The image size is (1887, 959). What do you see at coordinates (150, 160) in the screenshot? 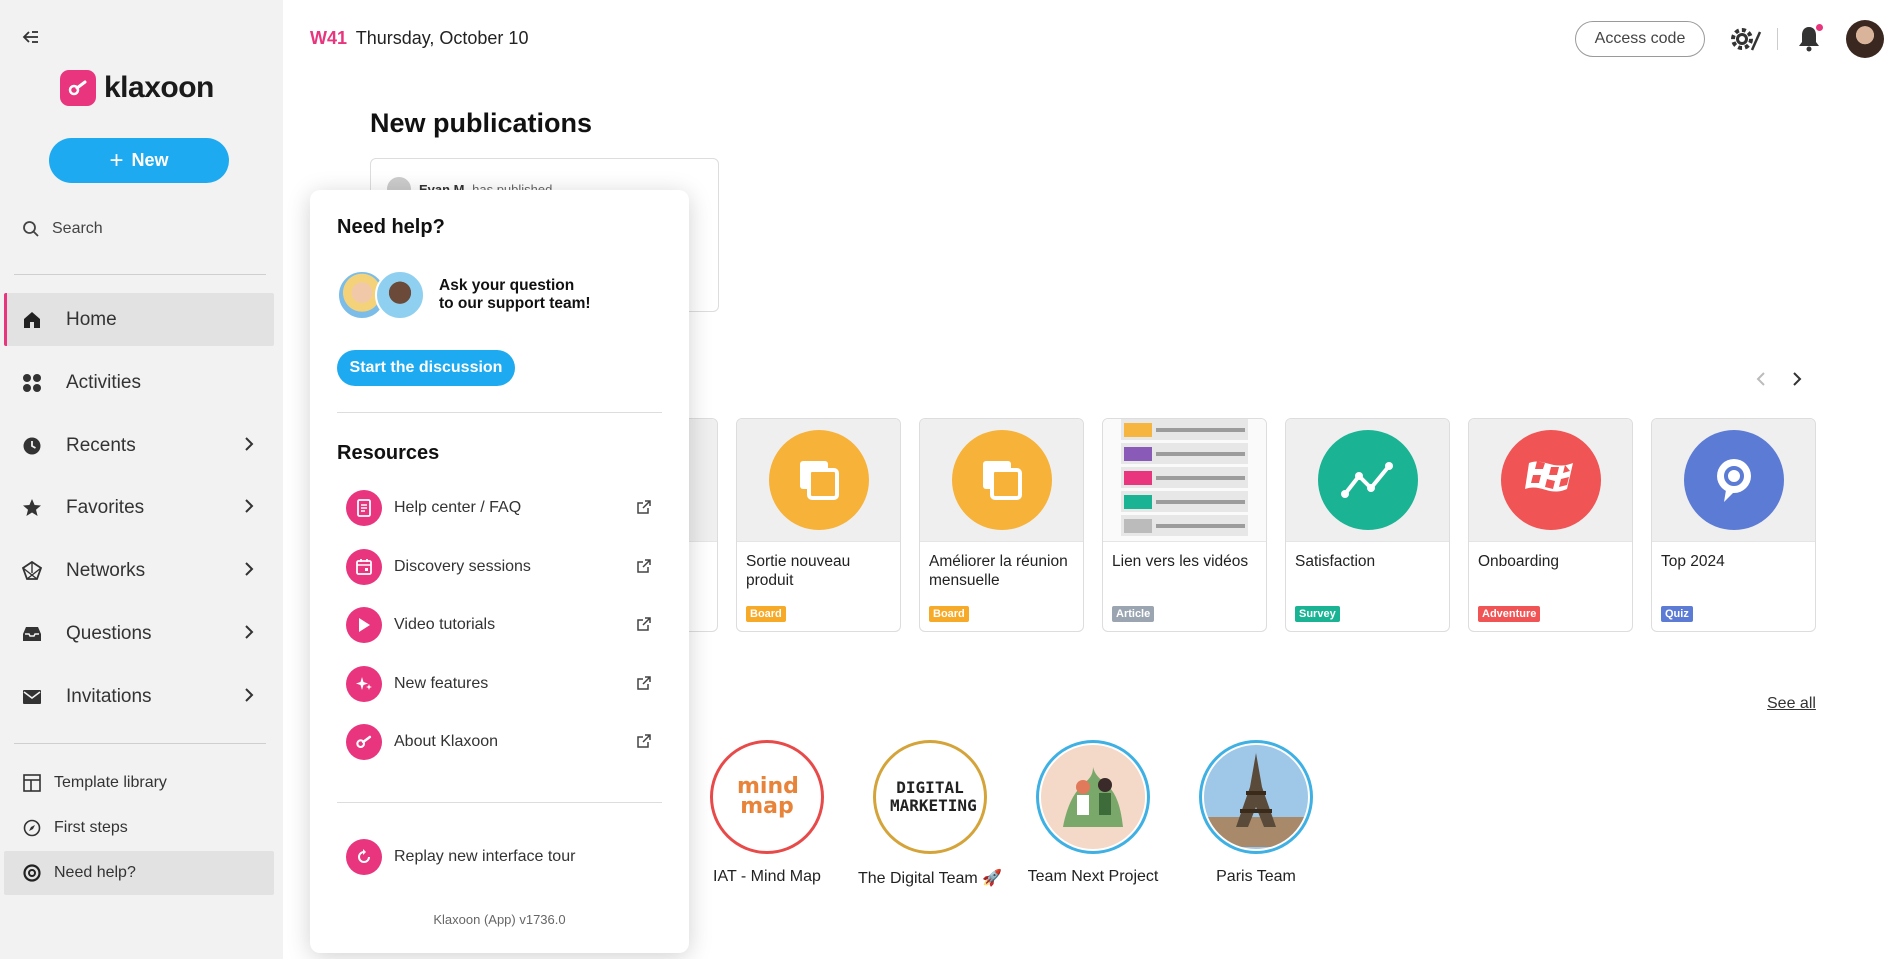
I see `new-button-label: New` at bounding box center [150, 160].